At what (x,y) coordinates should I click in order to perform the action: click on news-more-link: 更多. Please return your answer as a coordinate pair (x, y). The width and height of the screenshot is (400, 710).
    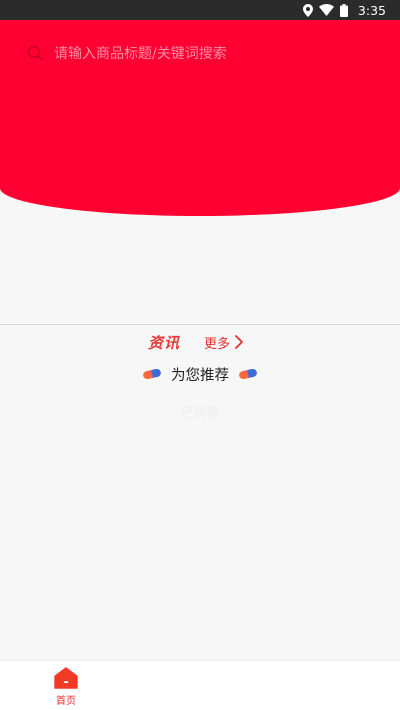
    Looking at the image, I should click on (224, 342).